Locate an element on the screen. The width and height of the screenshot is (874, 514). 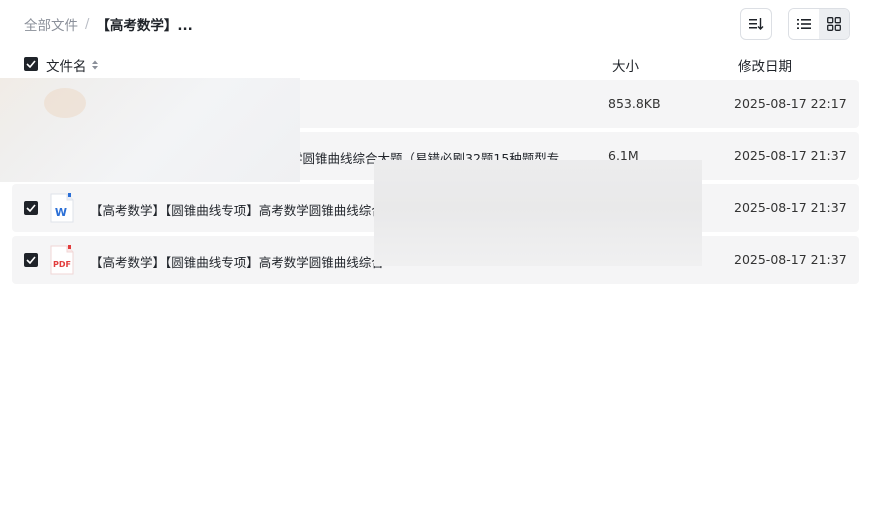
list-view-icon is located at coordinates (804, 24).